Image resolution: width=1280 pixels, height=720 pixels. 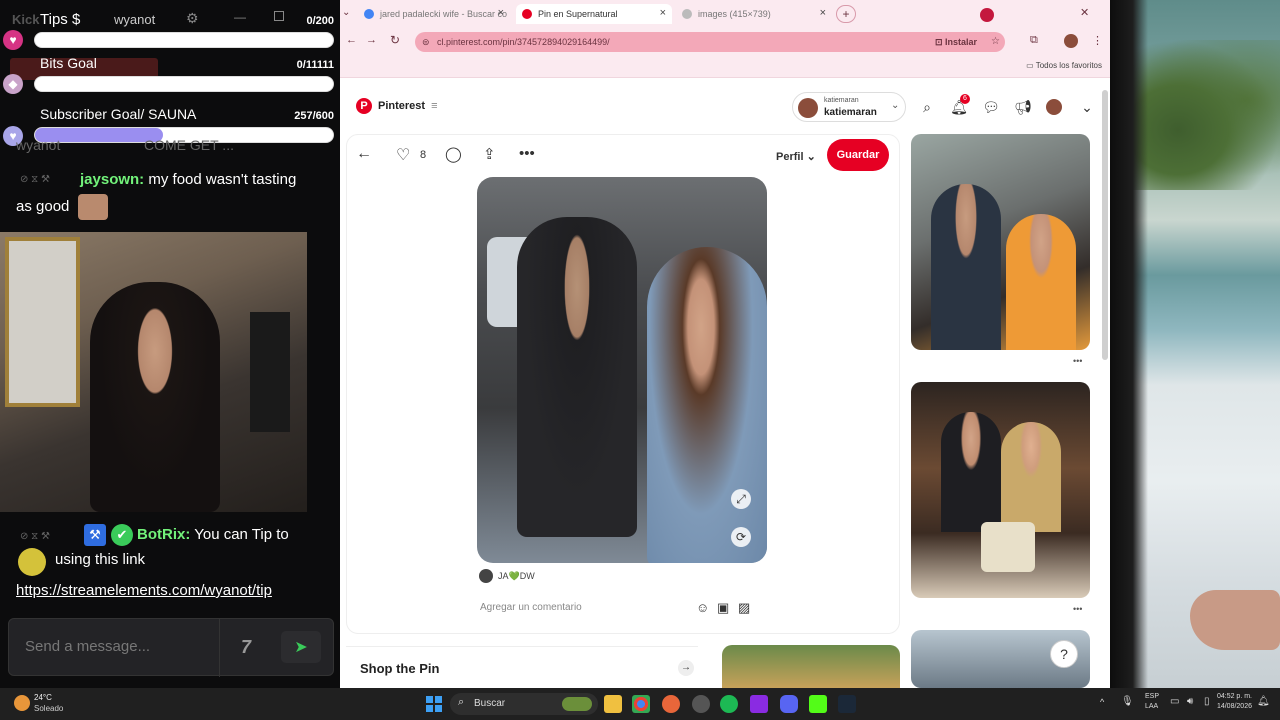 What do you see at coordinates (671, 704) in the screenshot?
I see `firefox-icon` at bounding box center [671, 704].